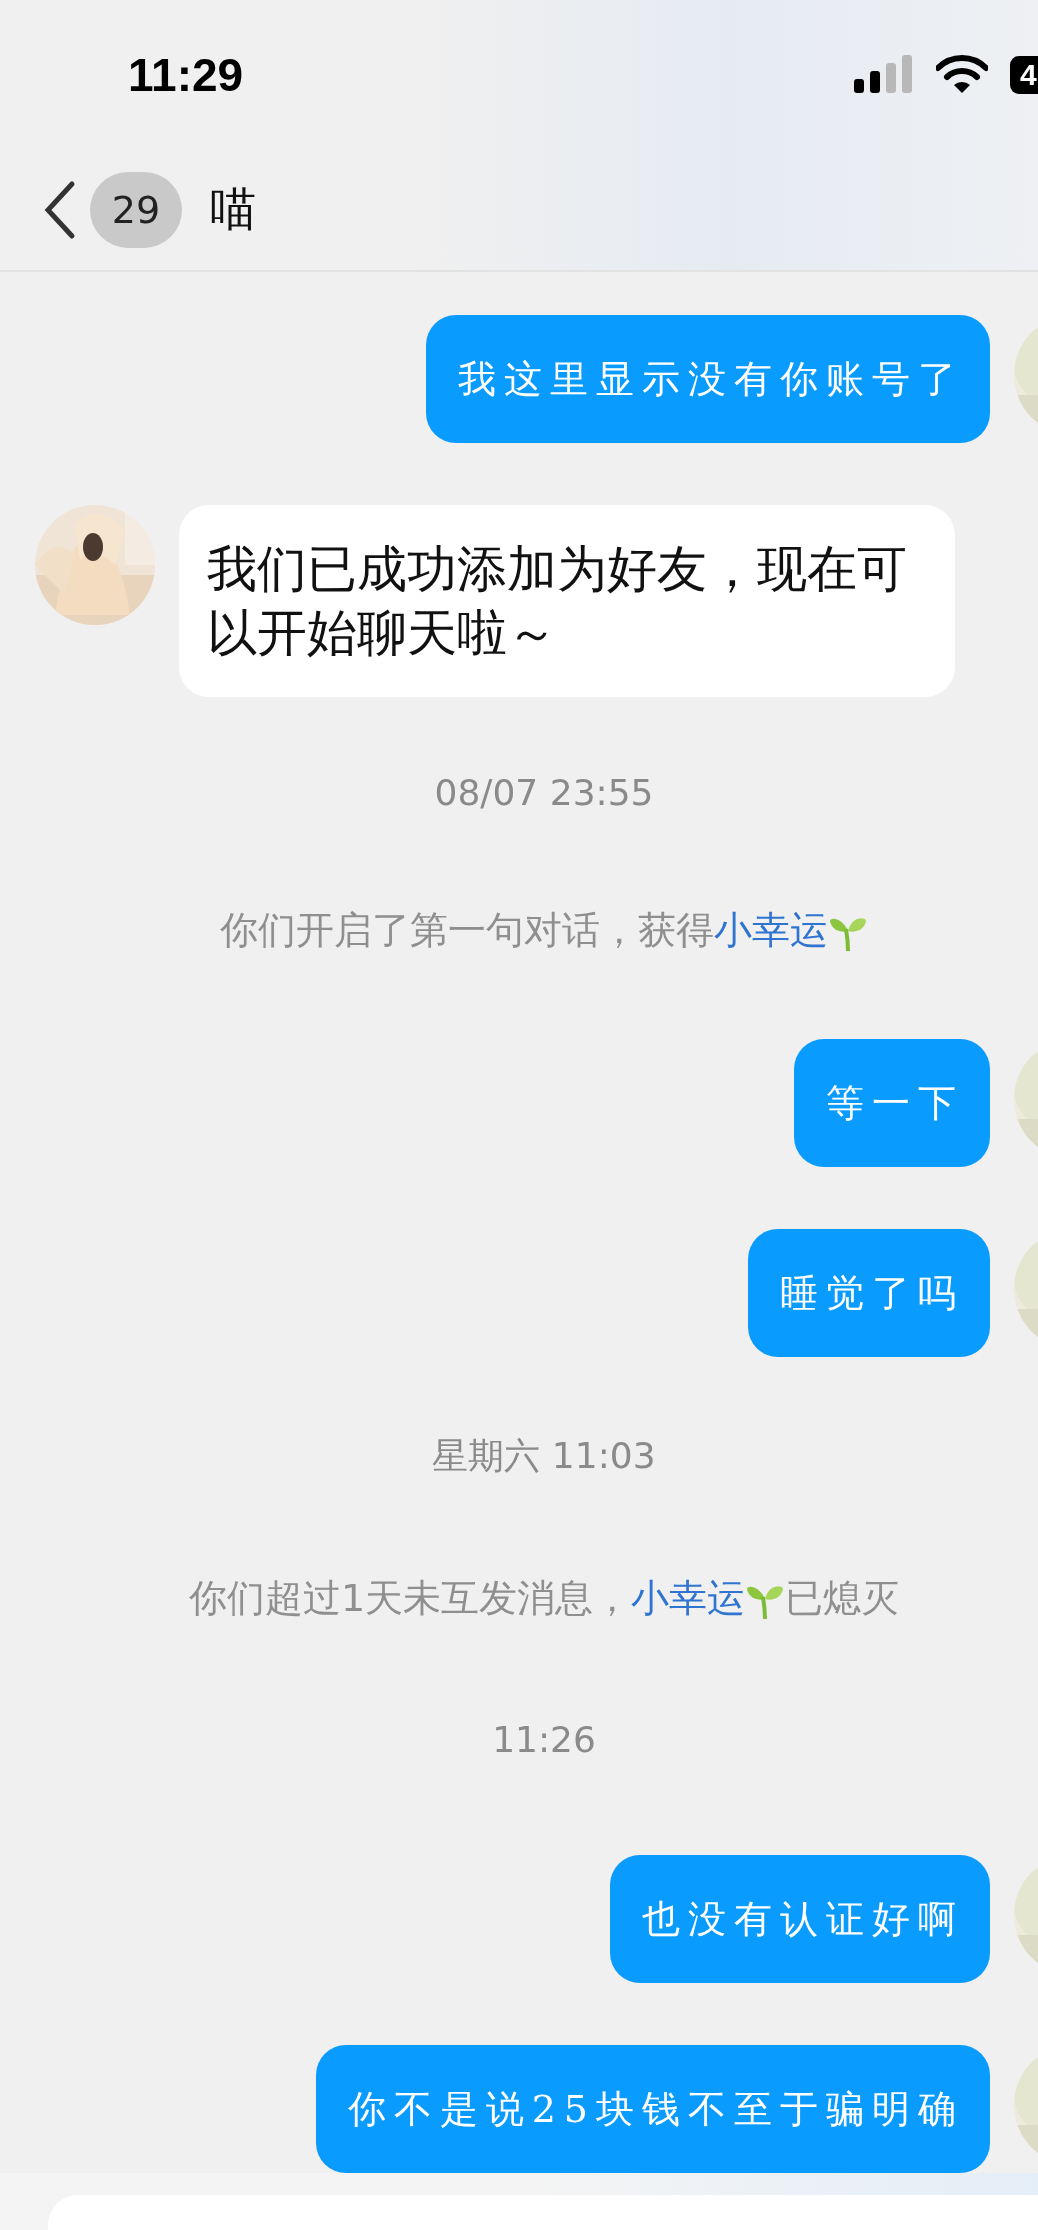  I want to click on message-input-field, so click(543, 2212).